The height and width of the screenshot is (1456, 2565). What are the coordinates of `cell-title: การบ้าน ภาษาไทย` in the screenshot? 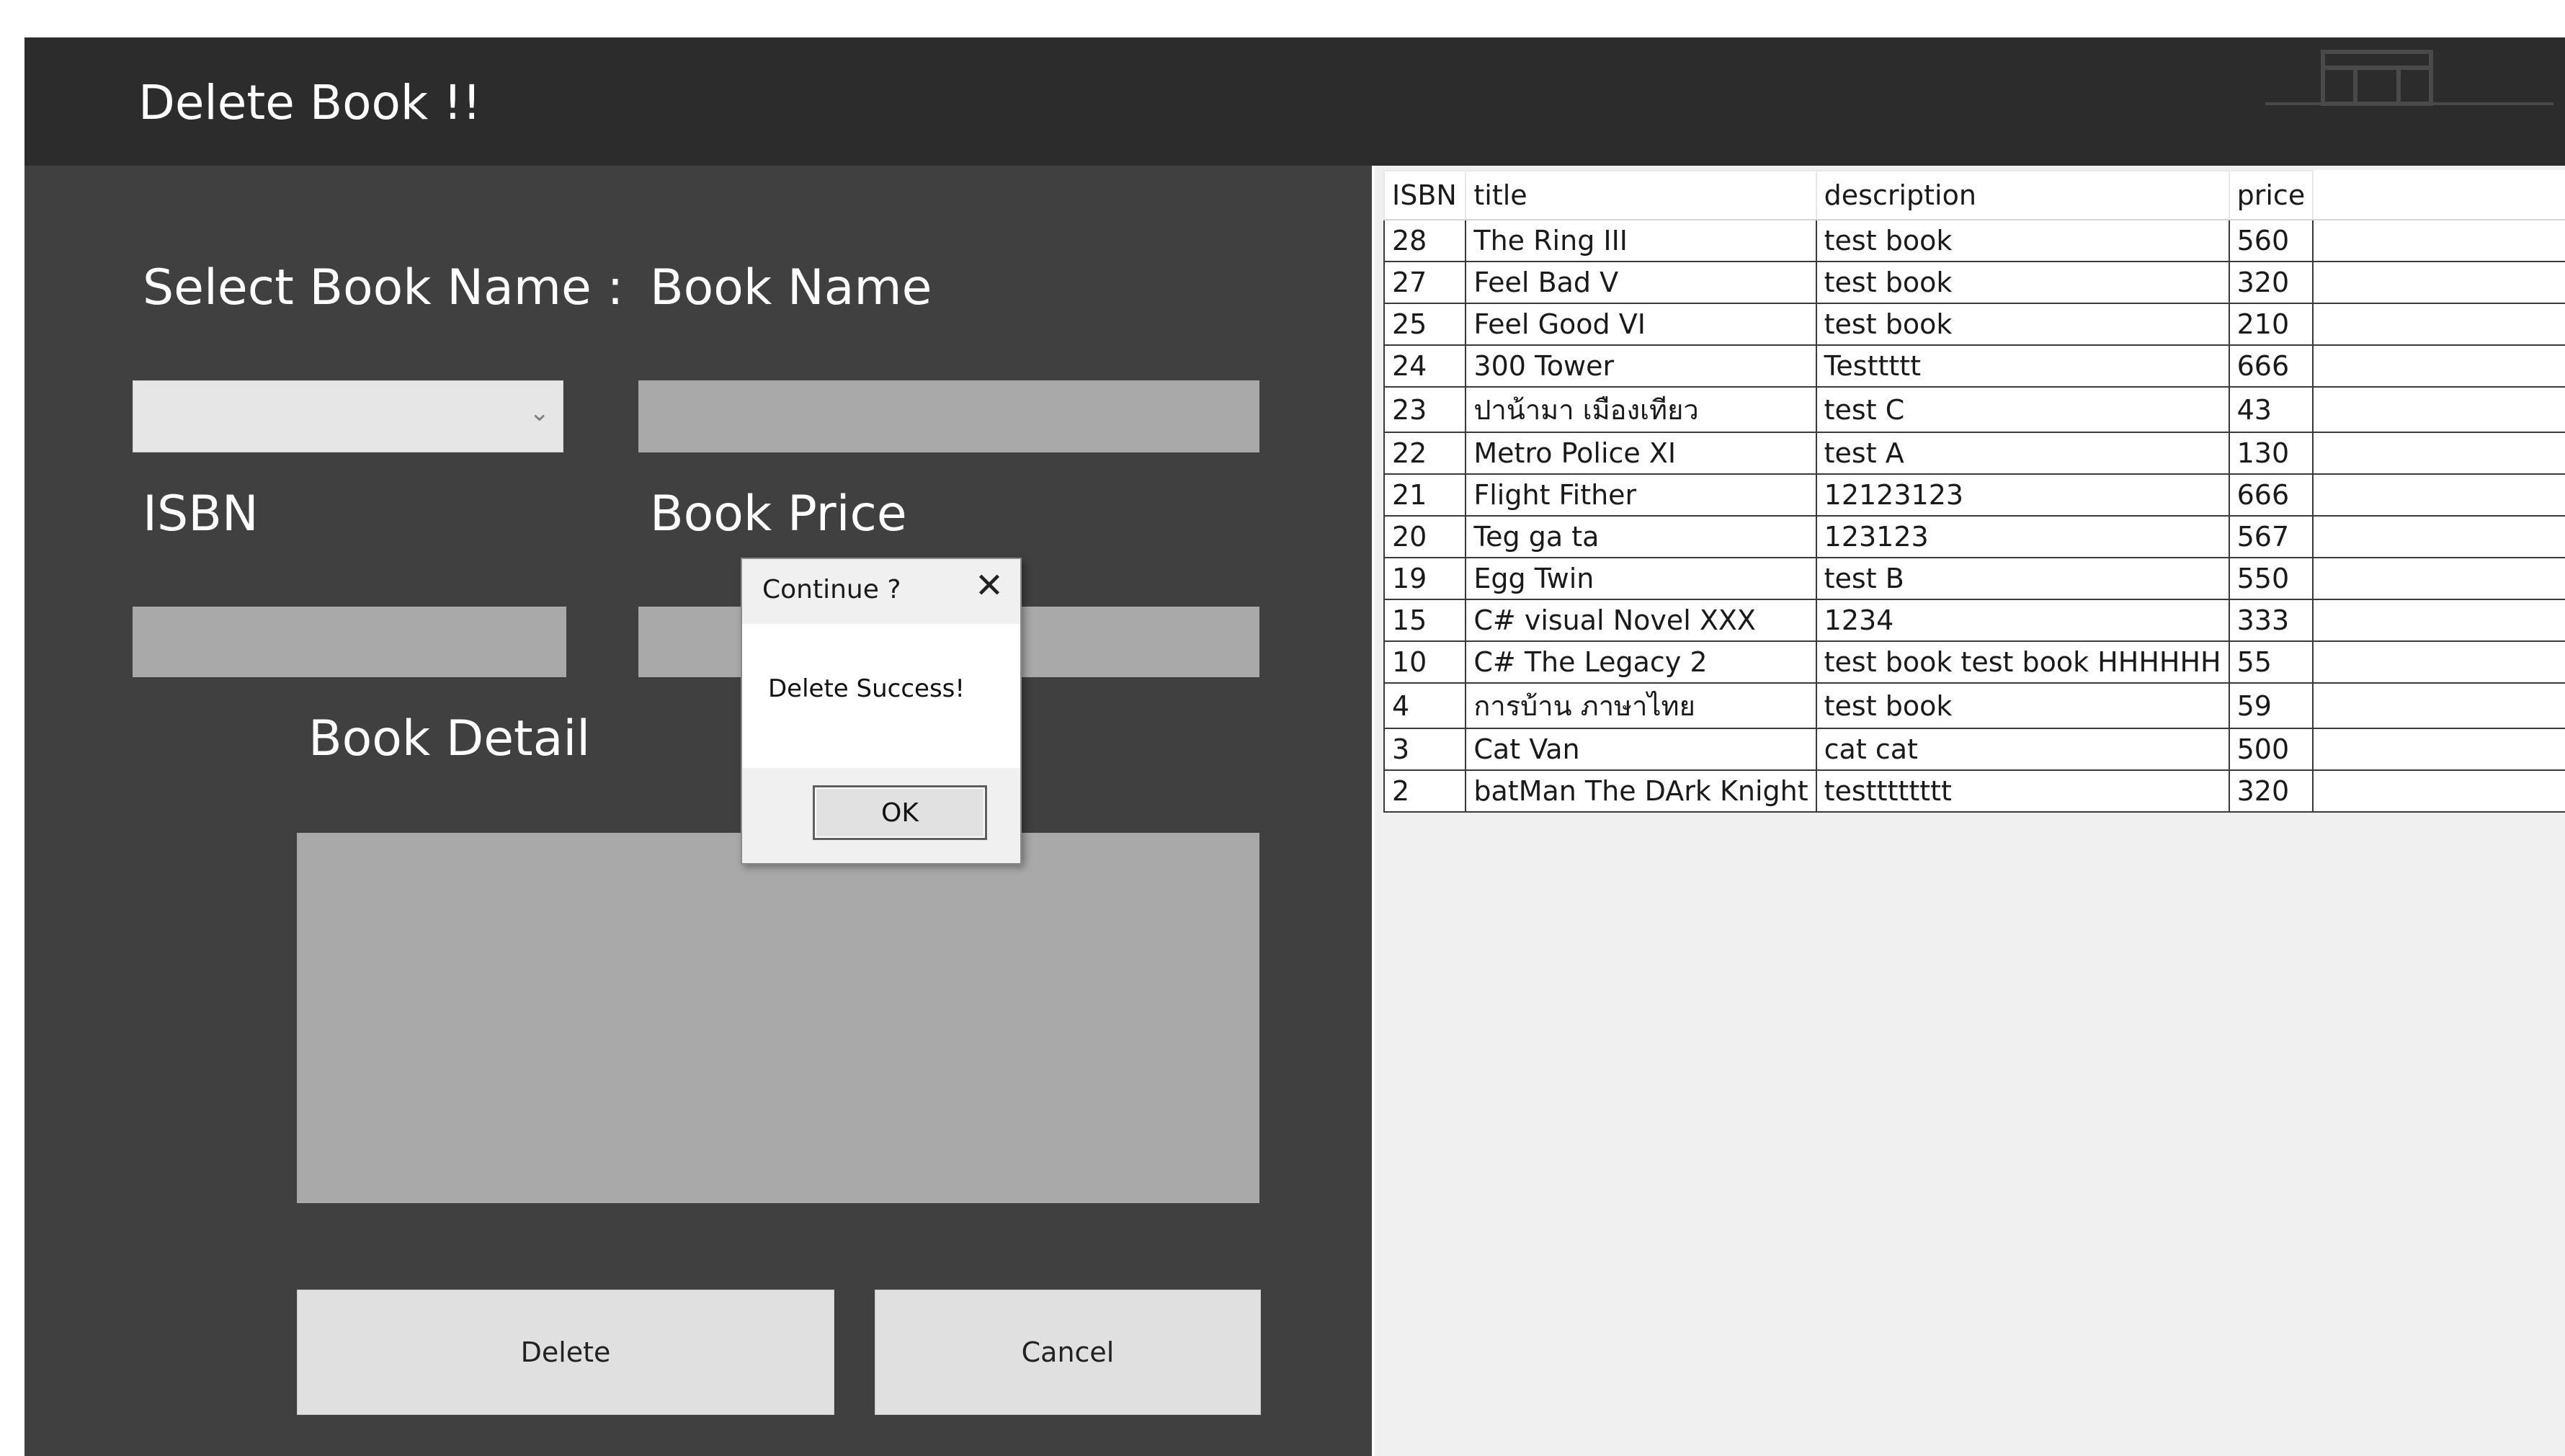 It's located at (1641, 705).